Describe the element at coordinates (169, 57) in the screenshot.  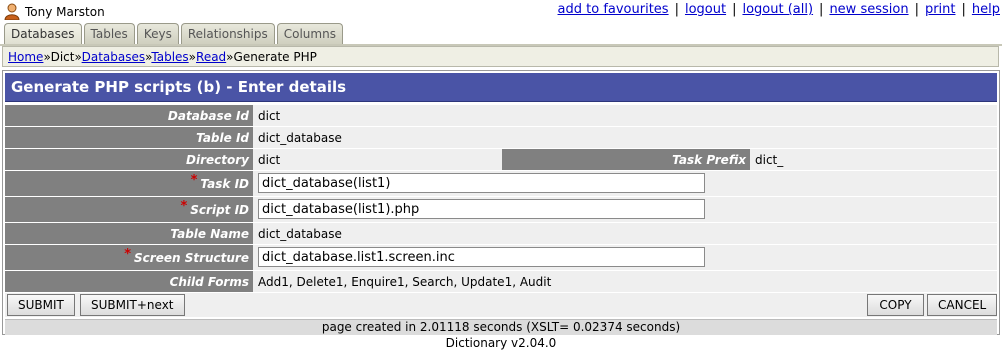
I see `breadcrumb-tables: Tables` at that location.